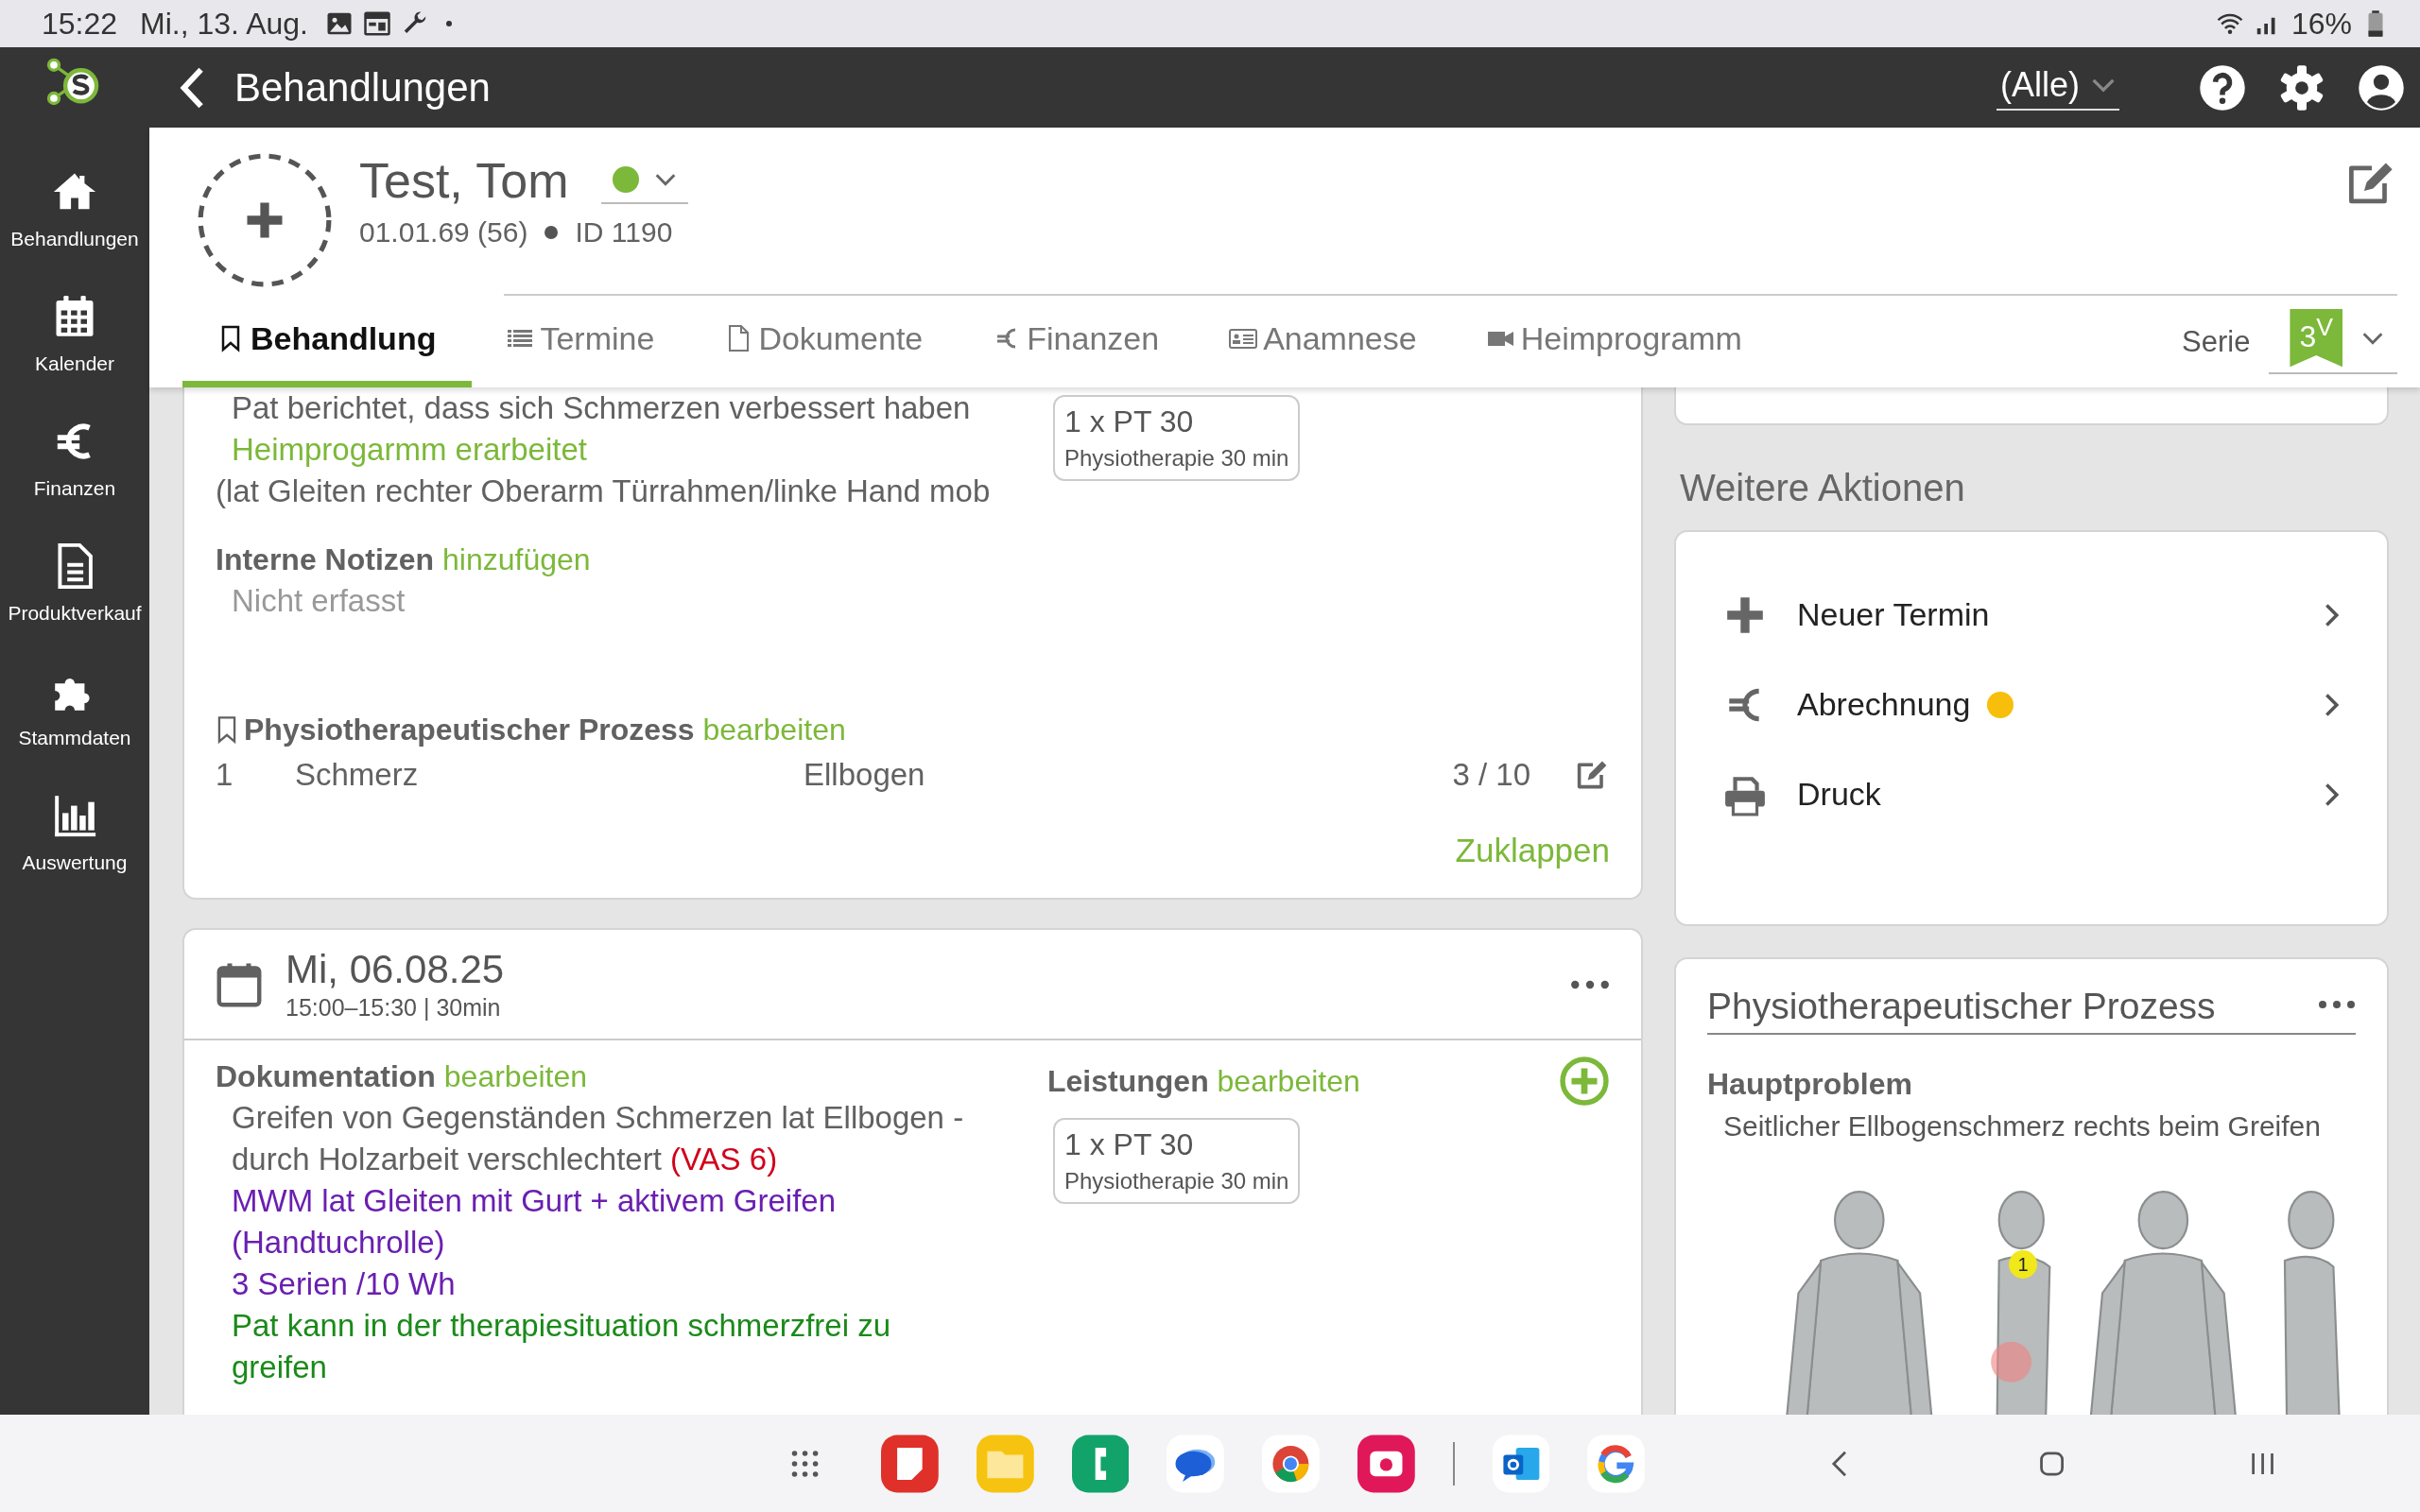  What do you see at coordinates (74, 208) in the screenshot?
I see `sidebar-item: Behandlungen` at bounding box center [74, 208].